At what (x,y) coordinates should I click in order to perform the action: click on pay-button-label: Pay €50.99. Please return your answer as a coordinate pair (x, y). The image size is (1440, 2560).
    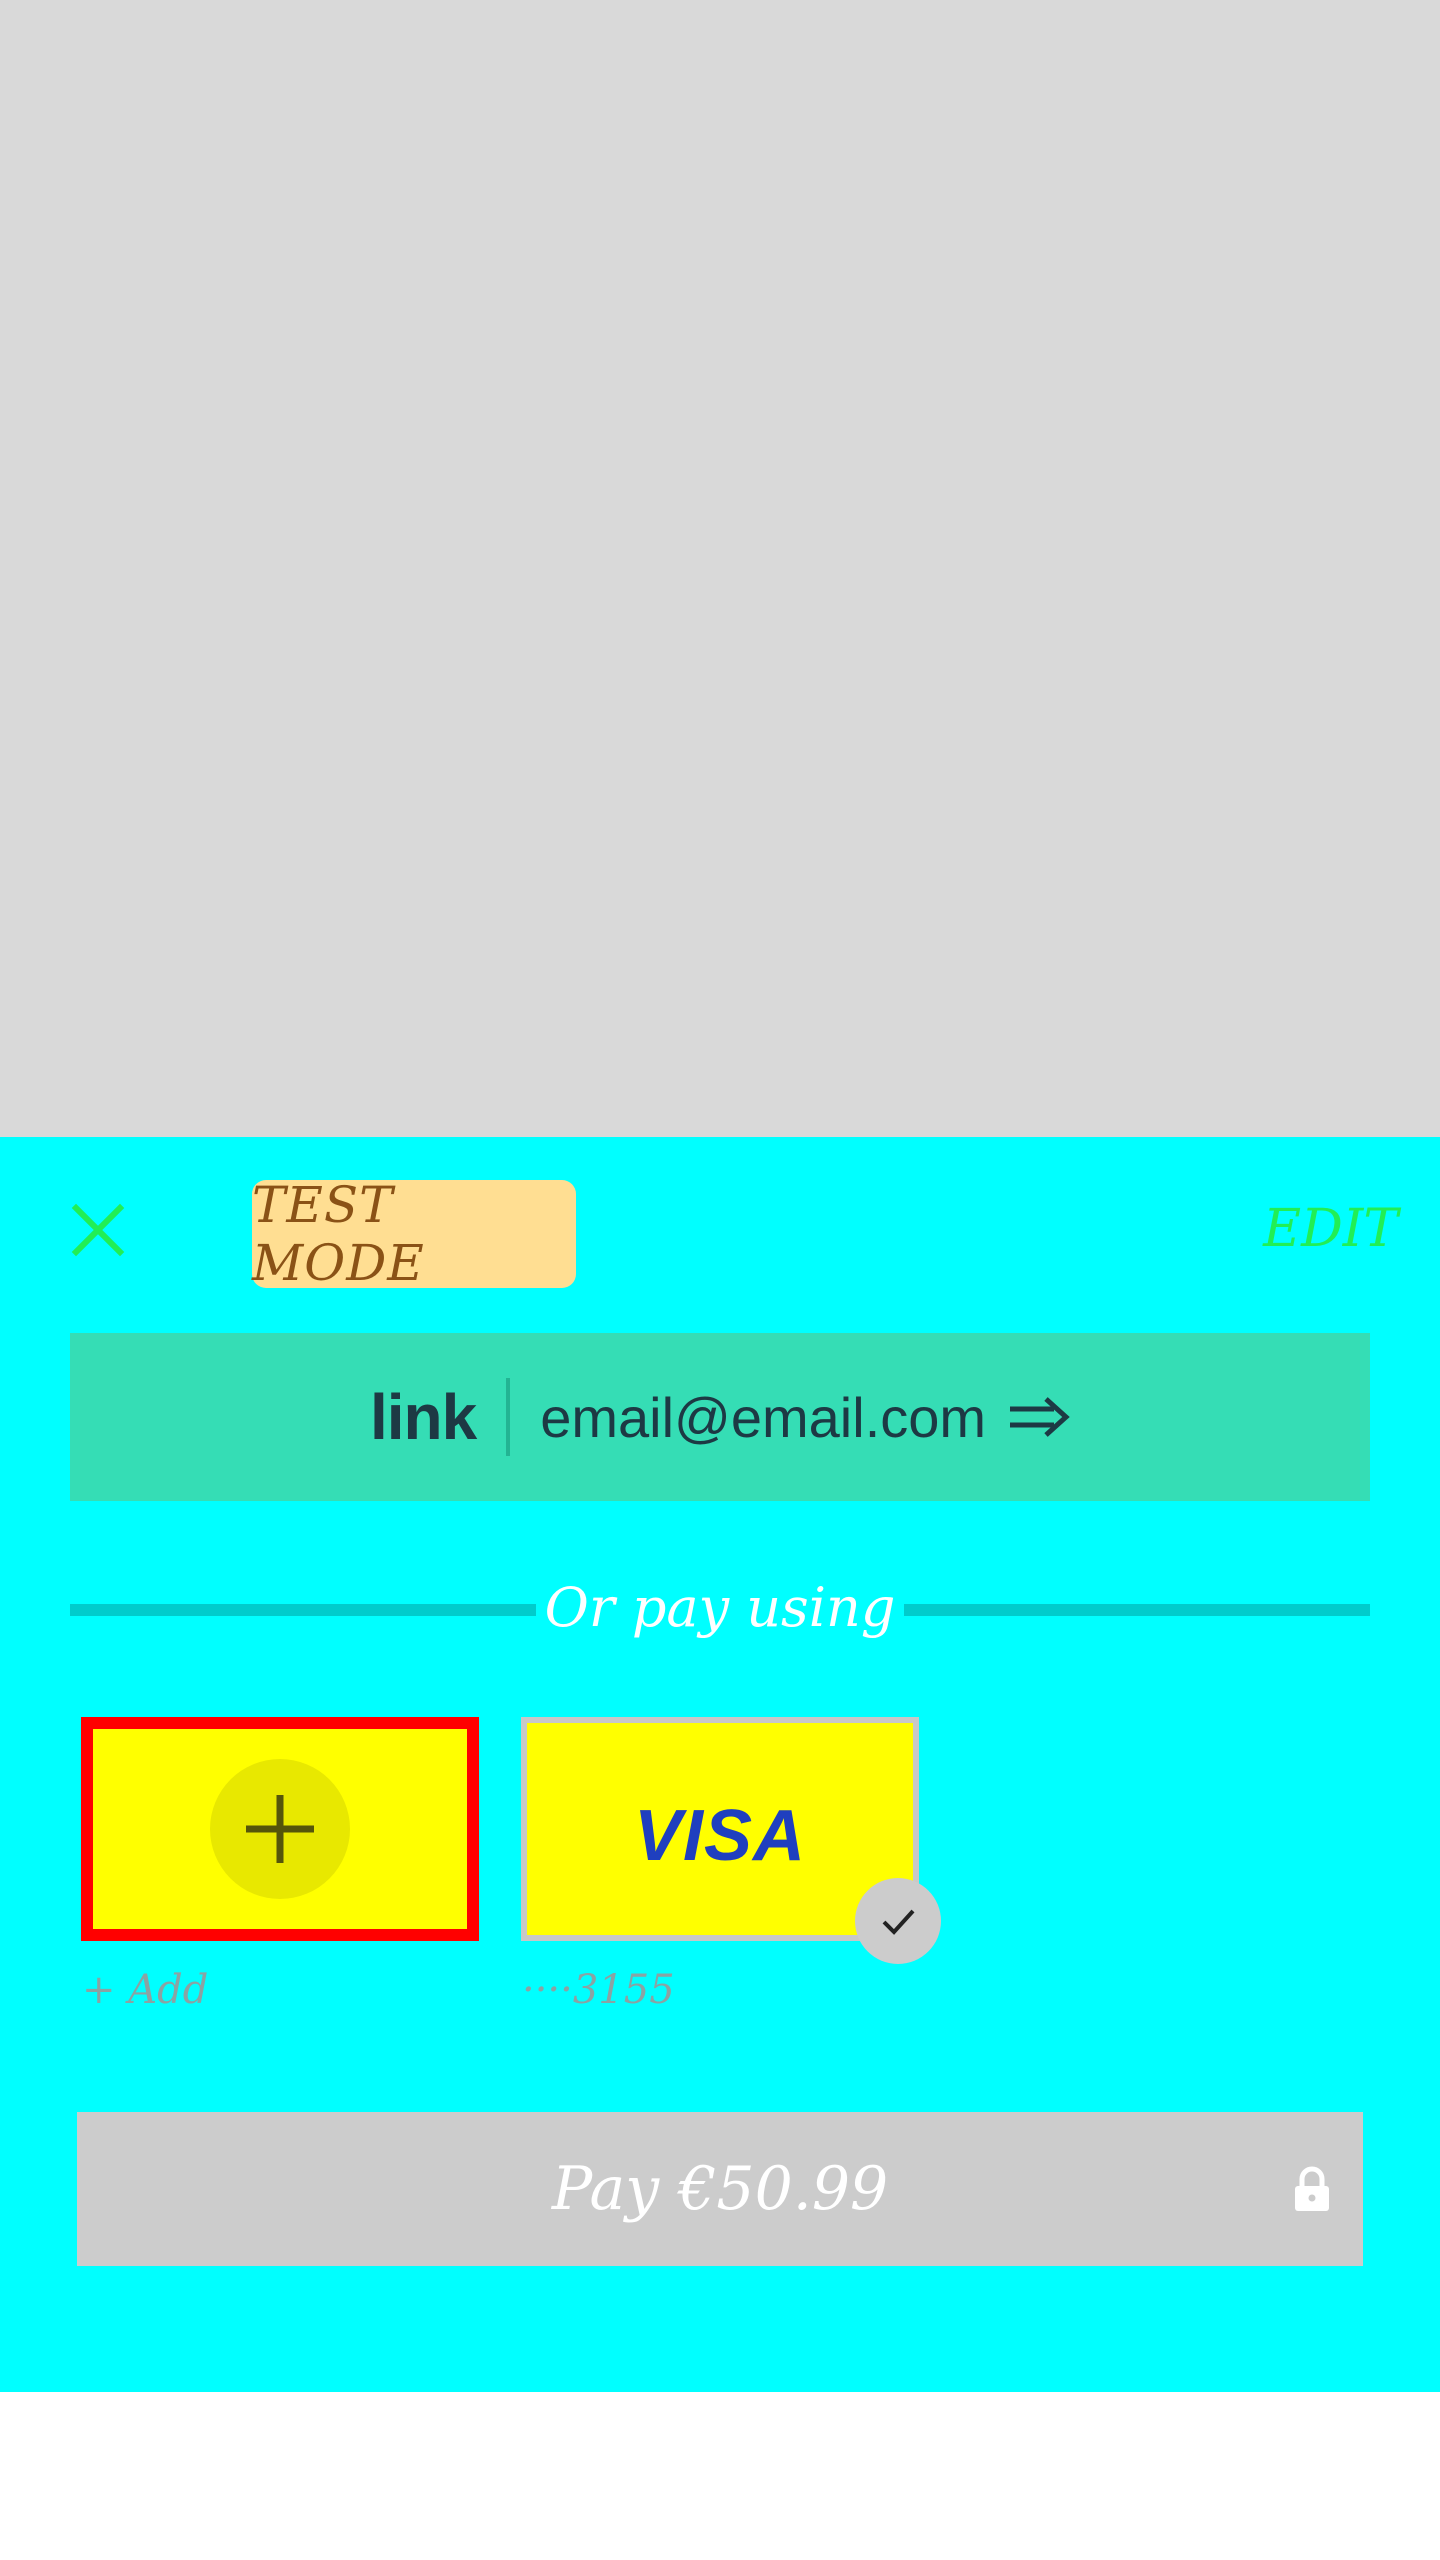
    Looking at the image, I should click on (720, 2189).